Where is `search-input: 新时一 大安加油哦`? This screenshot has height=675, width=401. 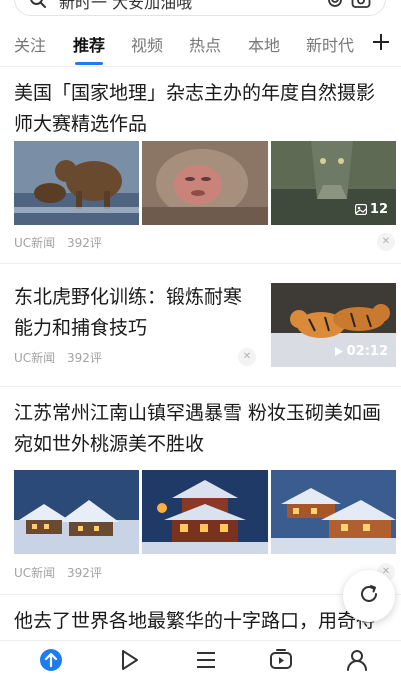 search-input: 新时一 大安加油哦 is located at coordinates (125, 6).